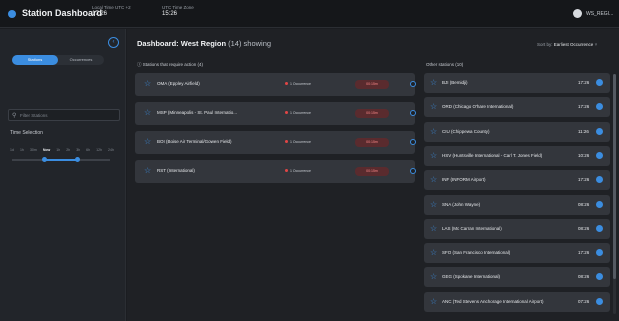 Image resolution: width=619 pixels, height=321 pixels. What do you see at coordinates (88, 150) in the screenshot?
I see `time-tick: 6h` at bounding box center [88, 150].